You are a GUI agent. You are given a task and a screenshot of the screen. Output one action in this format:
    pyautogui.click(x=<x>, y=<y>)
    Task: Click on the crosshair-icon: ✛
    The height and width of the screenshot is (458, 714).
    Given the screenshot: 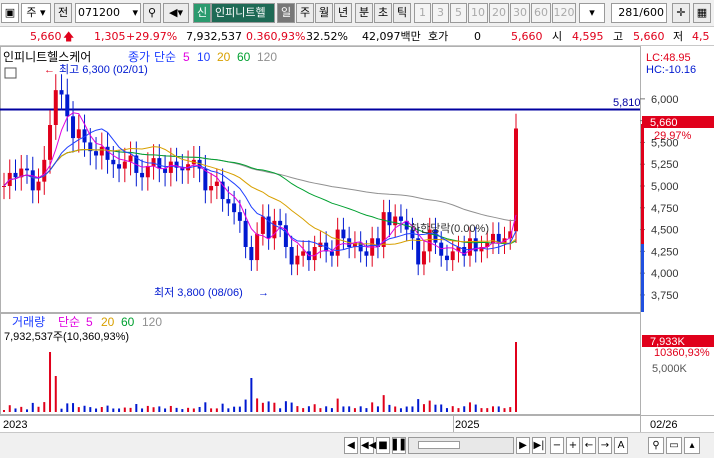 What is the action you would take?
    pyautogui.click(x=681, y=13)
    